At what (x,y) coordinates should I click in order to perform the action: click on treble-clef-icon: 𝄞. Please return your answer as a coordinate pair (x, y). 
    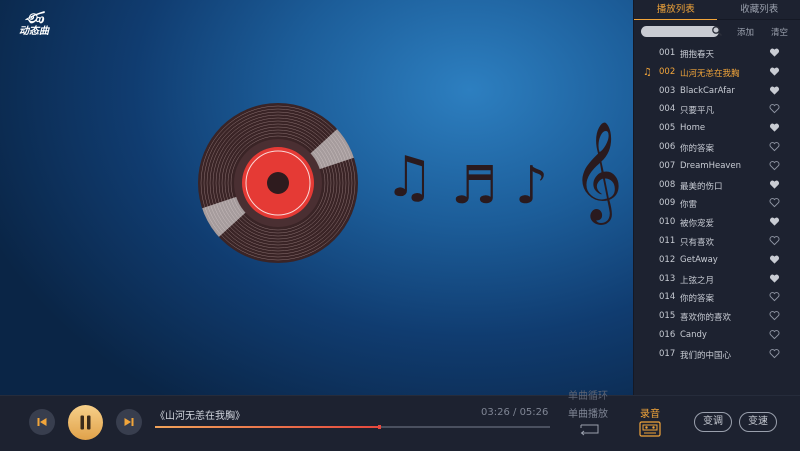
    Looking at the image, I should click on (597, 171).